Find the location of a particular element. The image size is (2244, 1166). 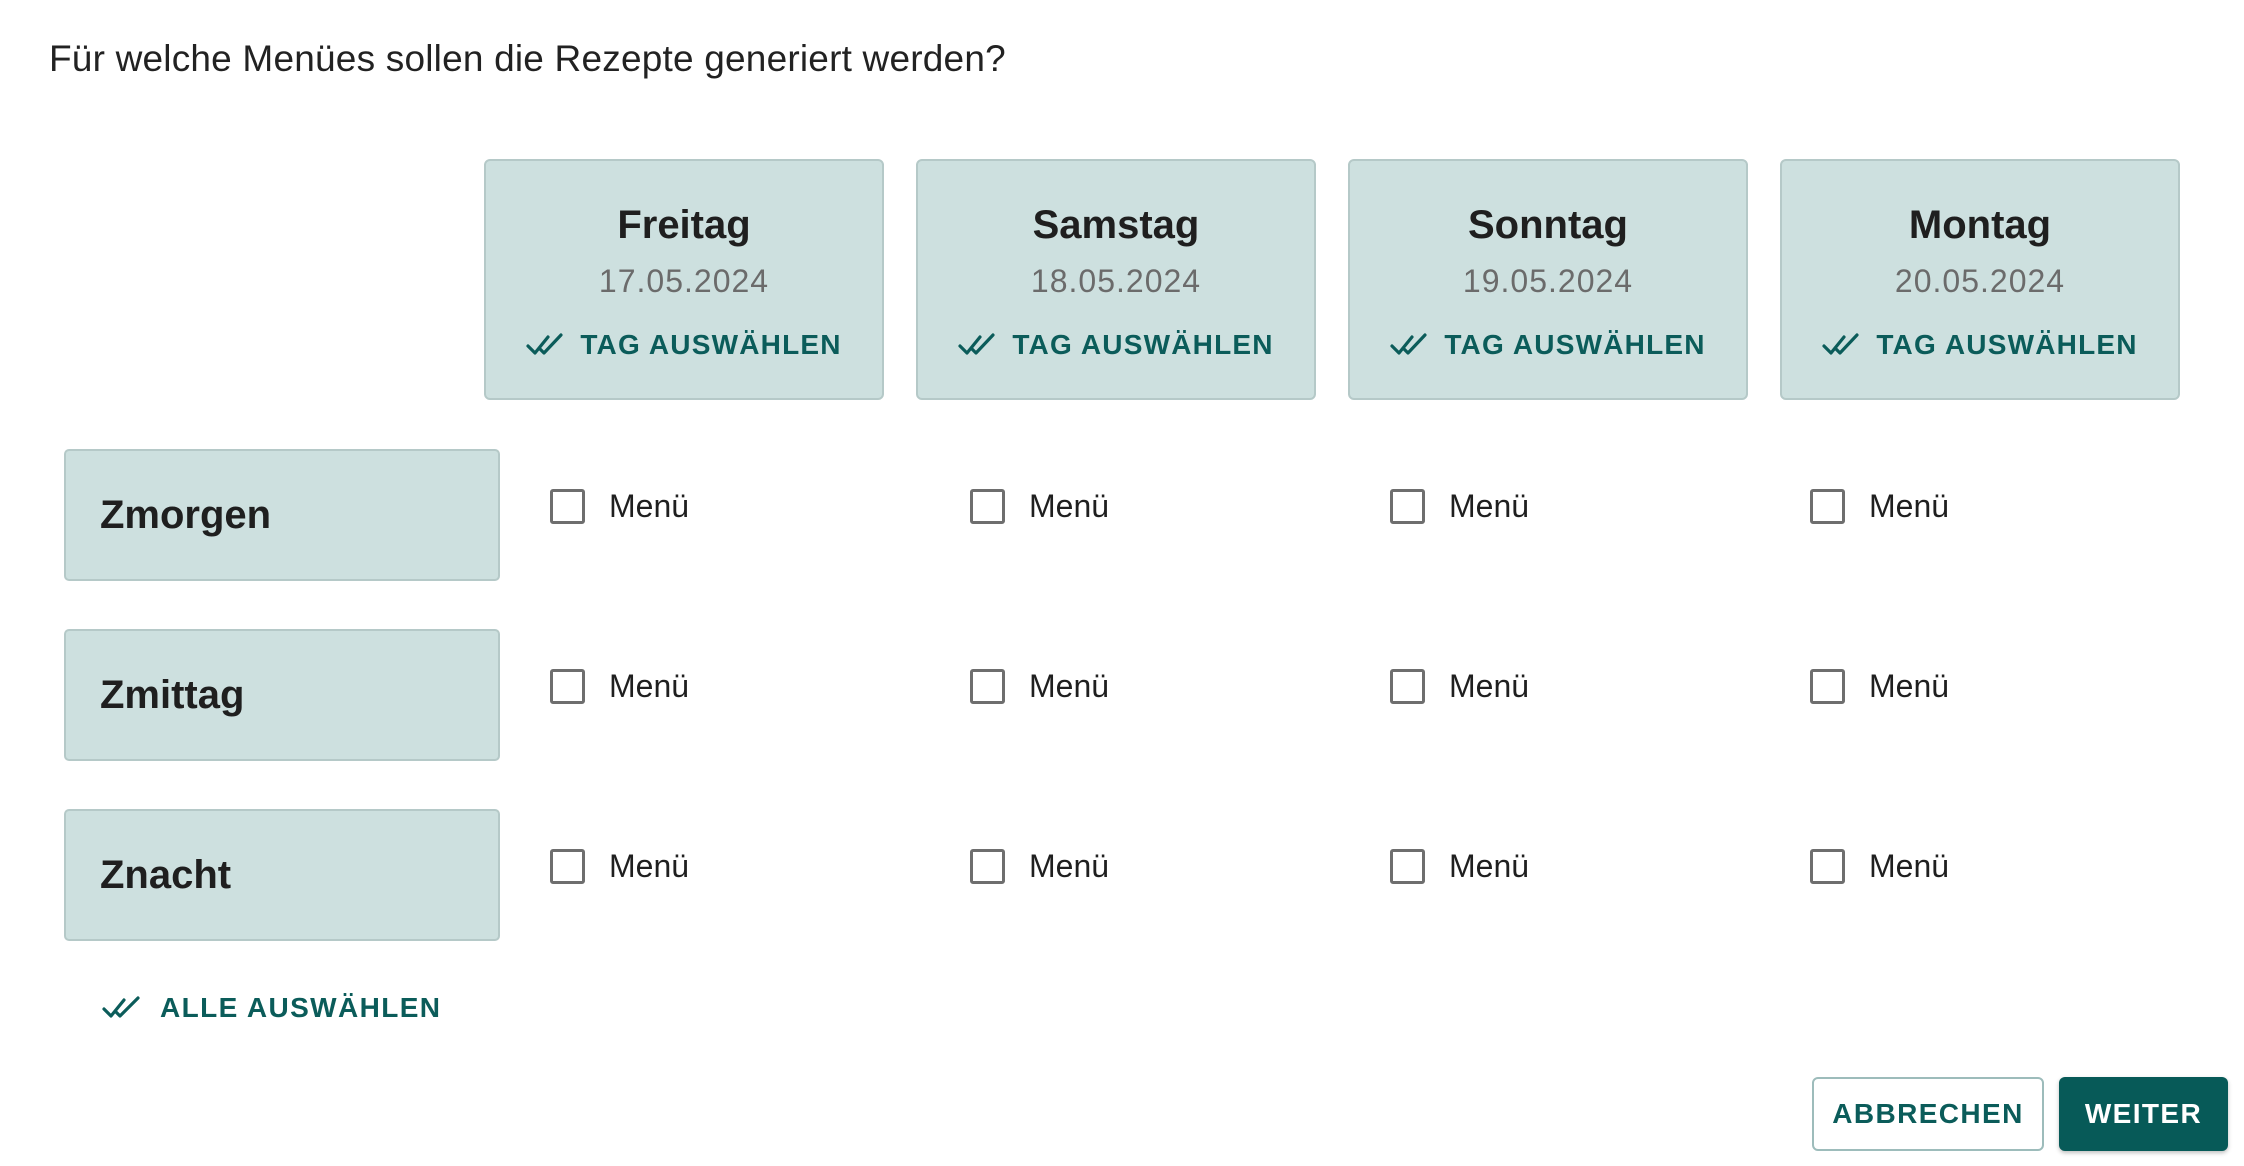

day-card-freitag: Freitag 17.05.2024 TAG AUSWÄHLEN is located at coordinates (684, 279).